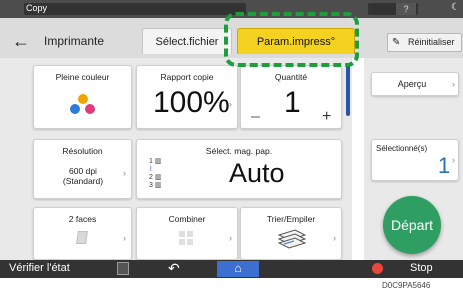 This screenshot has width=463, height=294. What do you see at coordinates (83, 106) in the screenshot?
I see `color-dots-icon` at bounding box center [83, 106].